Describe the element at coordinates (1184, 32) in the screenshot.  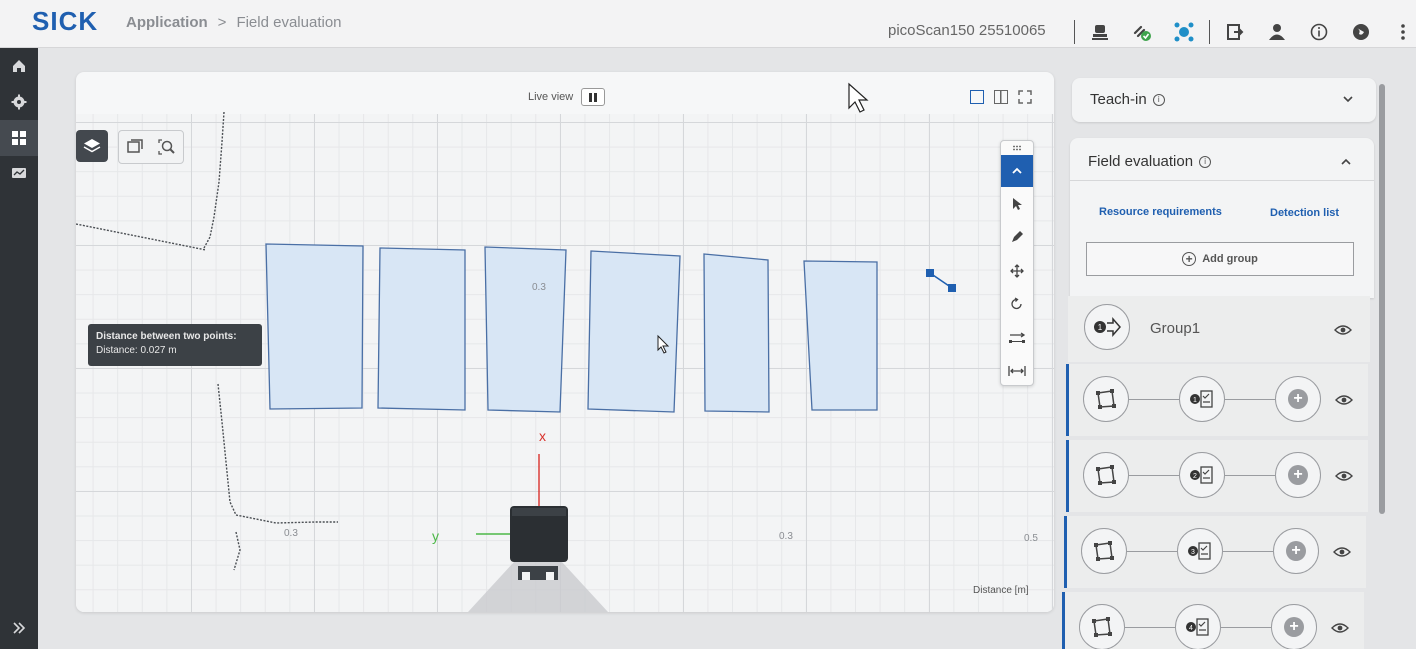
I see `network-icon` at that location.